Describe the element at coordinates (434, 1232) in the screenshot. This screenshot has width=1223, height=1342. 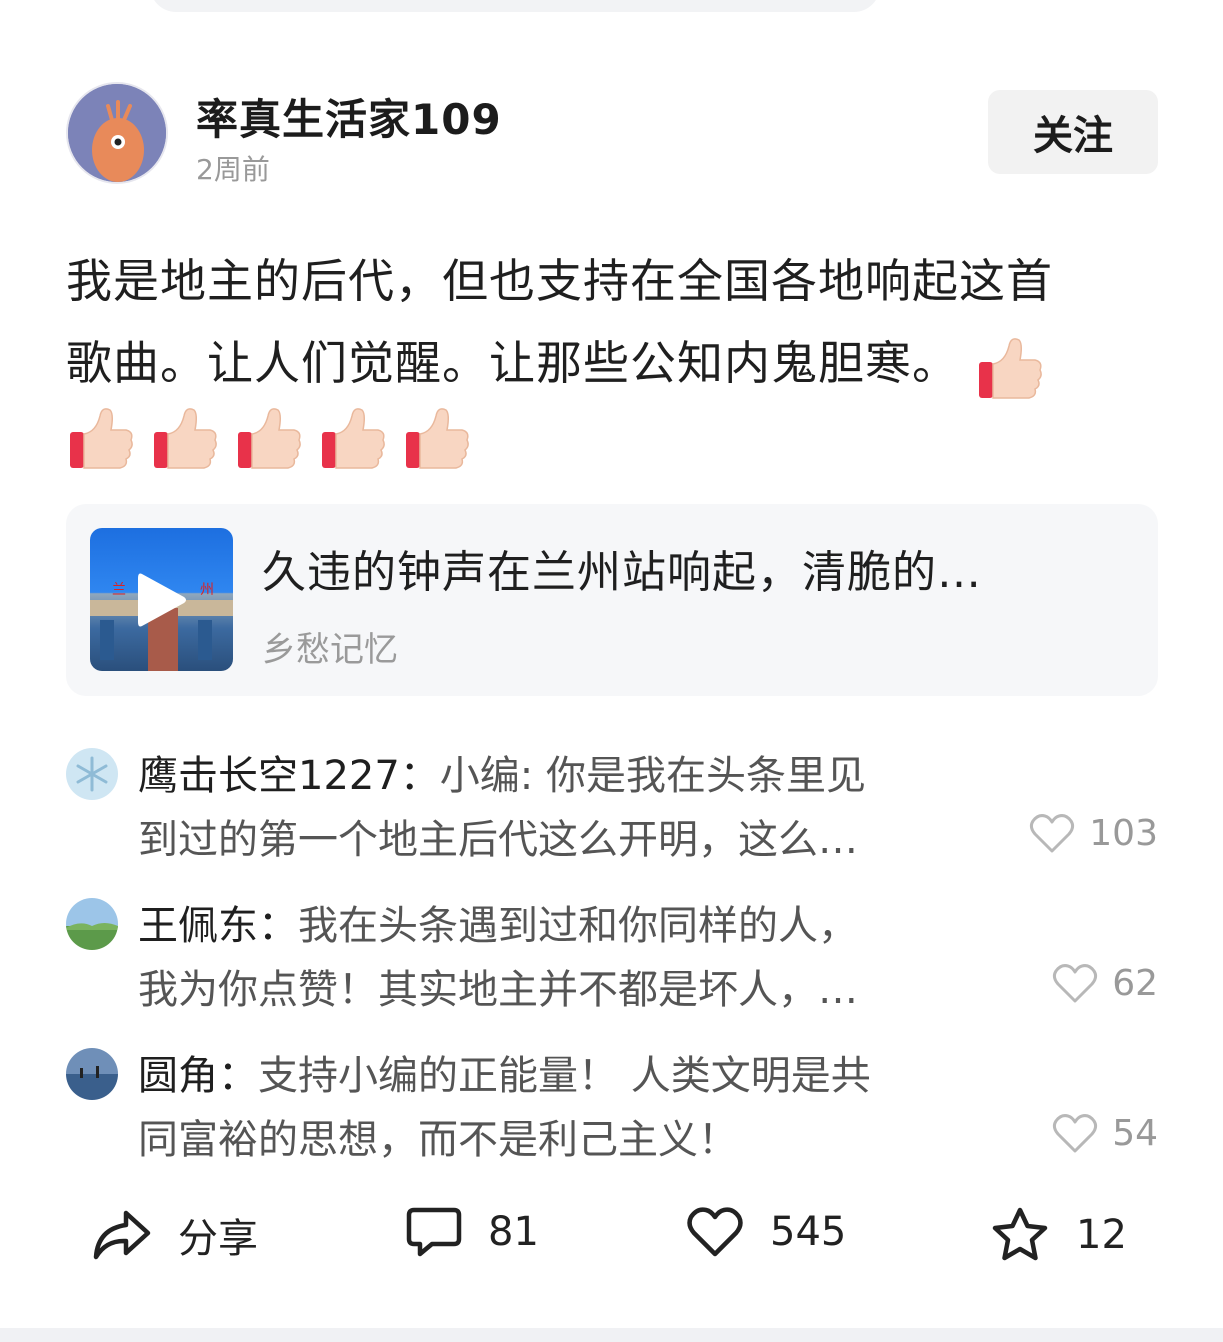
I see `comment-icon` at that location.